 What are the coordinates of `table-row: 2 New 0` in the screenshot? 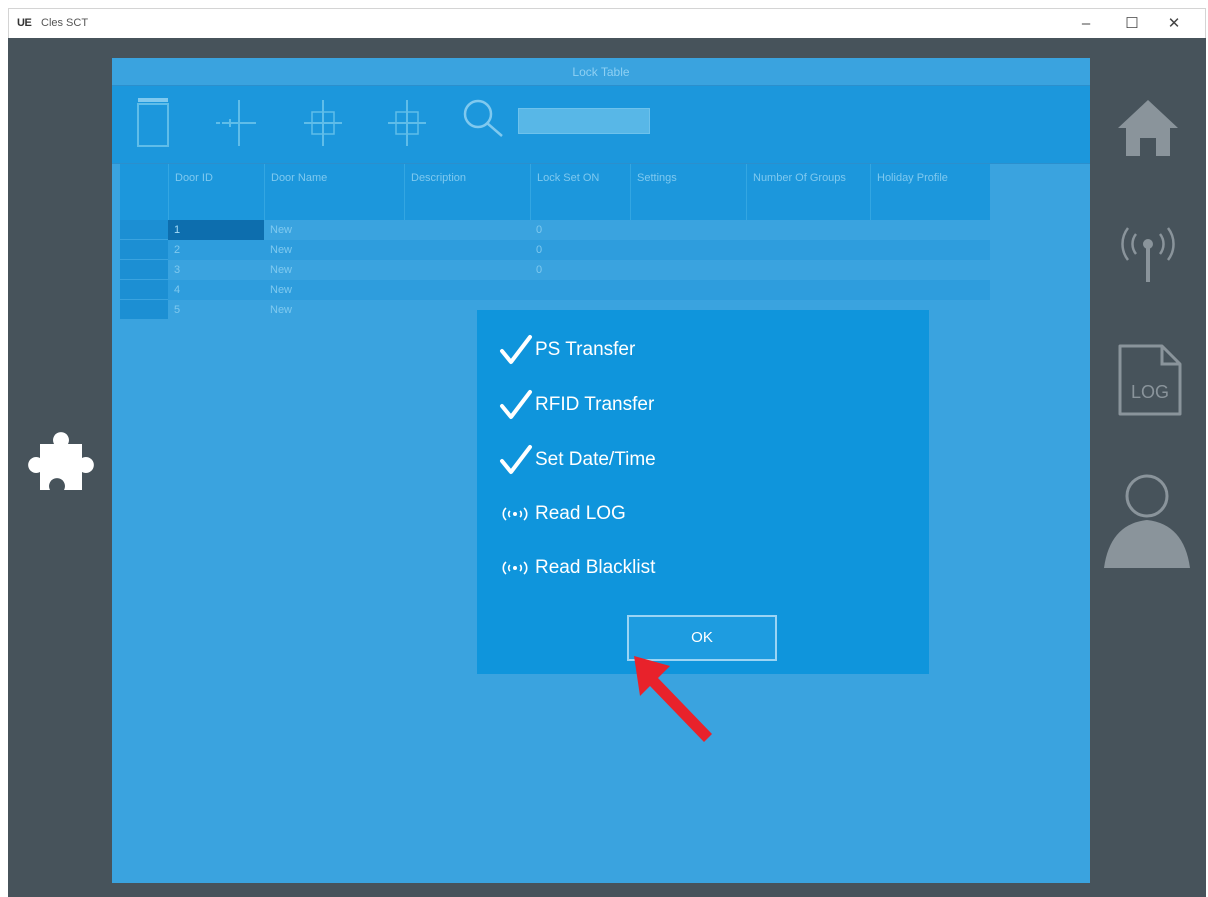 It's located at (555, 250).